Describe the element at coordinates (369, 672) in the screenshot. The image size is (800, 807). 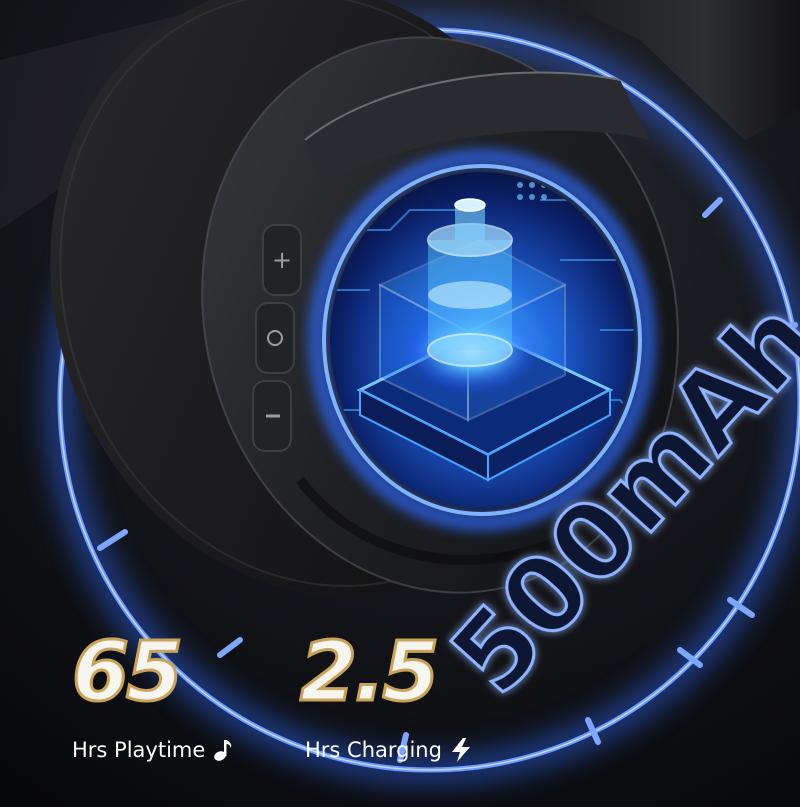
I see `charging-hours-value: 2.5` at that location.